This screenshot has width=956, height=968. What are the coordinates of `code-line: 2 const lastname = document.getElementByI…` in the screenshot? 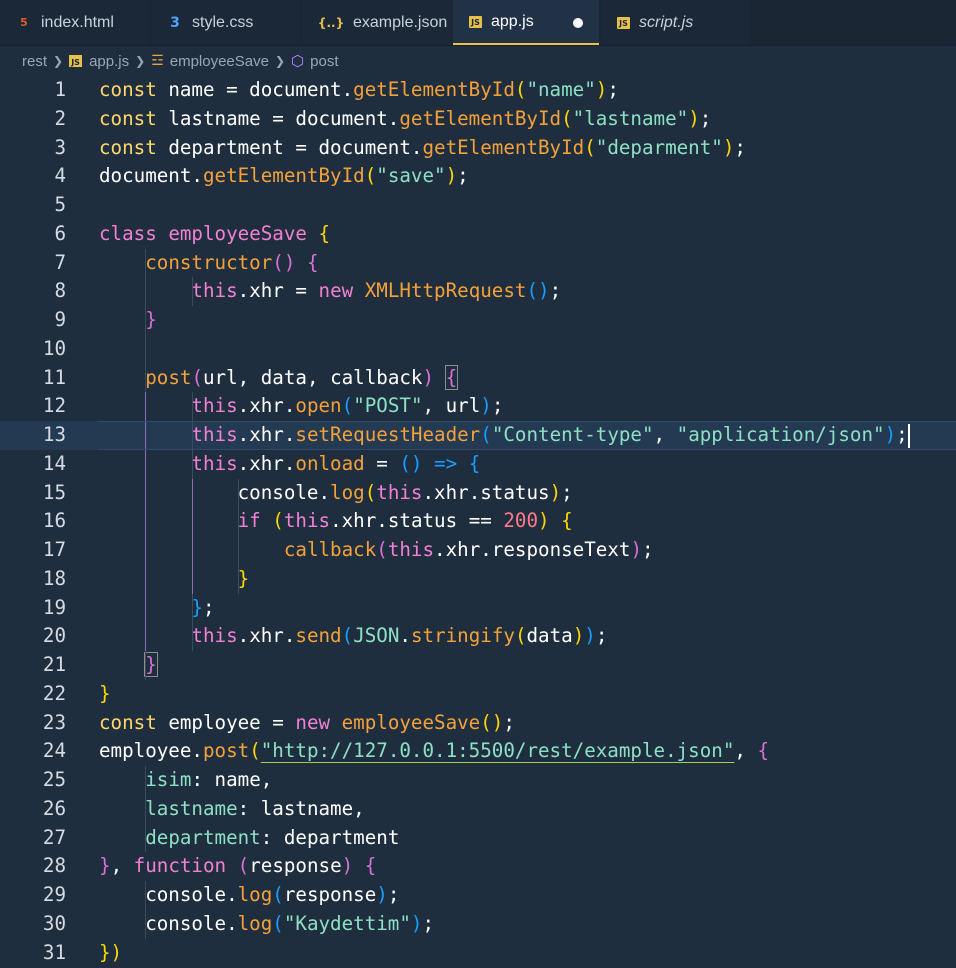 It's located at (478, 119).